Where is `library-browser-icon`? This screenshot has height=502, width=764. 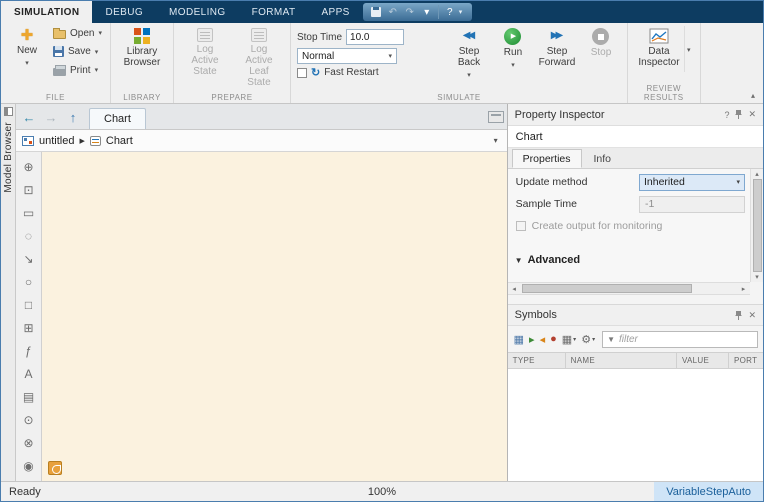 library-browser-icon is located at coordinates (141, 36).